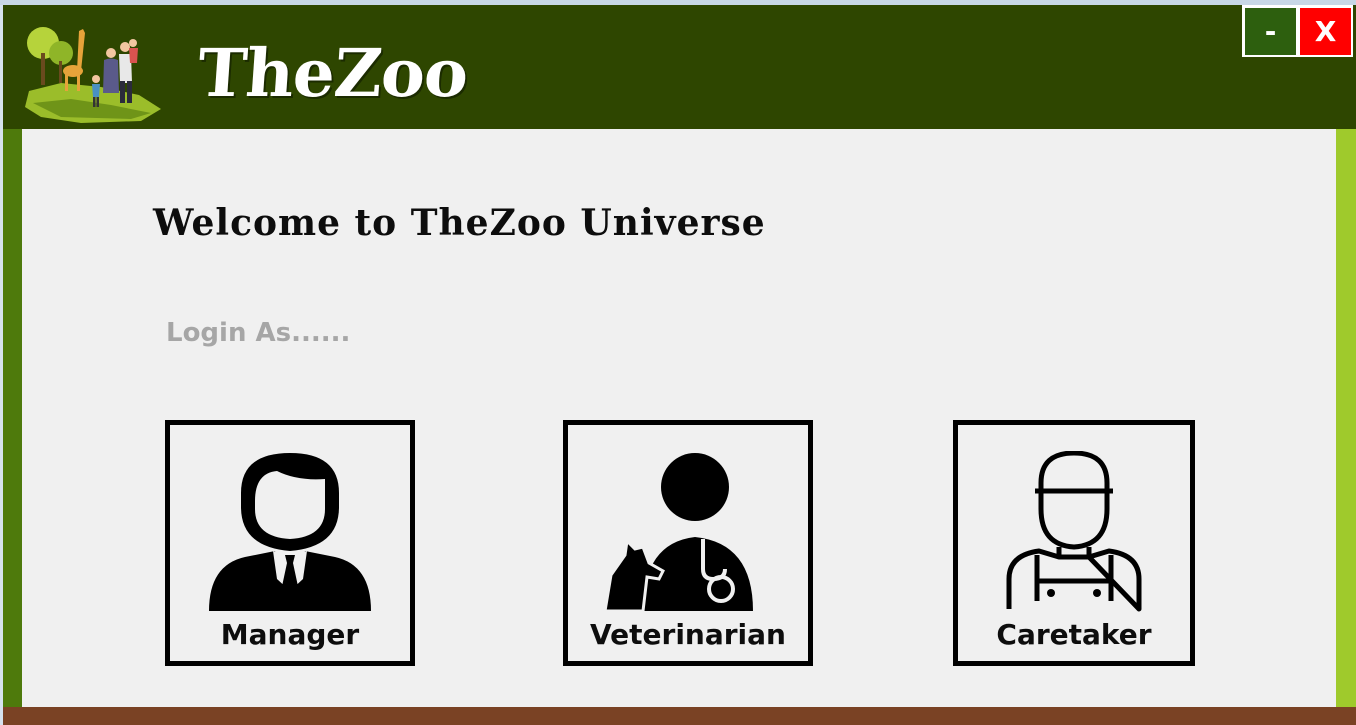 Image resolution: width=1356 pixels, height=725 pixels. What do you see at coordinates (1270, 31) in the screenshot?
I see `minimize-button: -` at bounding box center [1270, 31].